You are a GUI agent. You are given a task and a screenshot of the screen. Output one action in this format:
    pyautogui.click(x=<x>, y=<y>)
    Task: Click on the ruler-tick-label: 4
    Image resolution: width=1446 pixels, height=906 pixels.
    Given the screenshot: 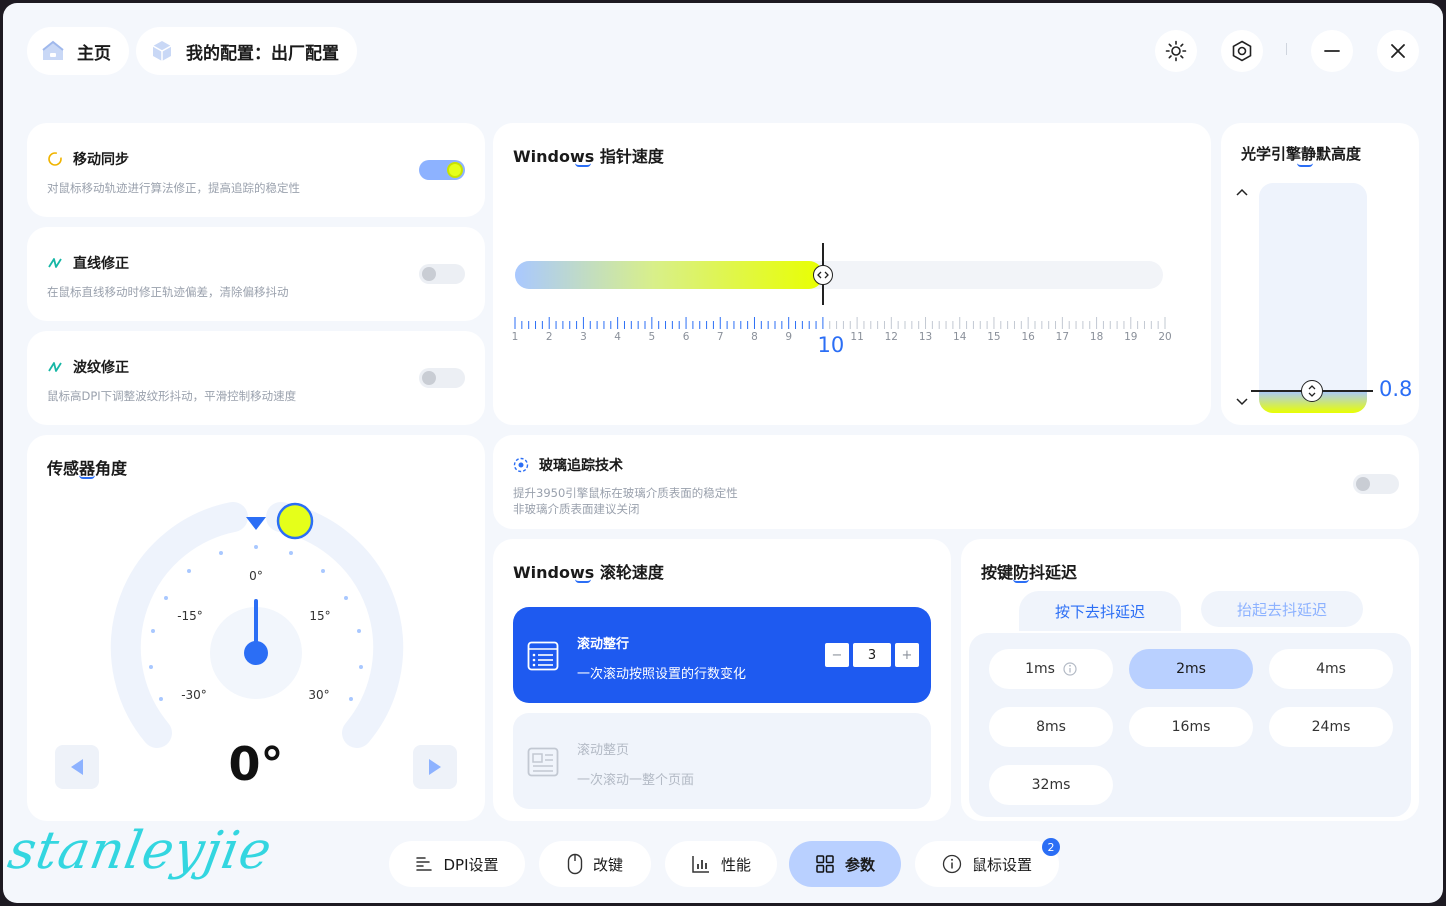 What is the action you would take?
    pyautogui.click(x=617, y=337)
    